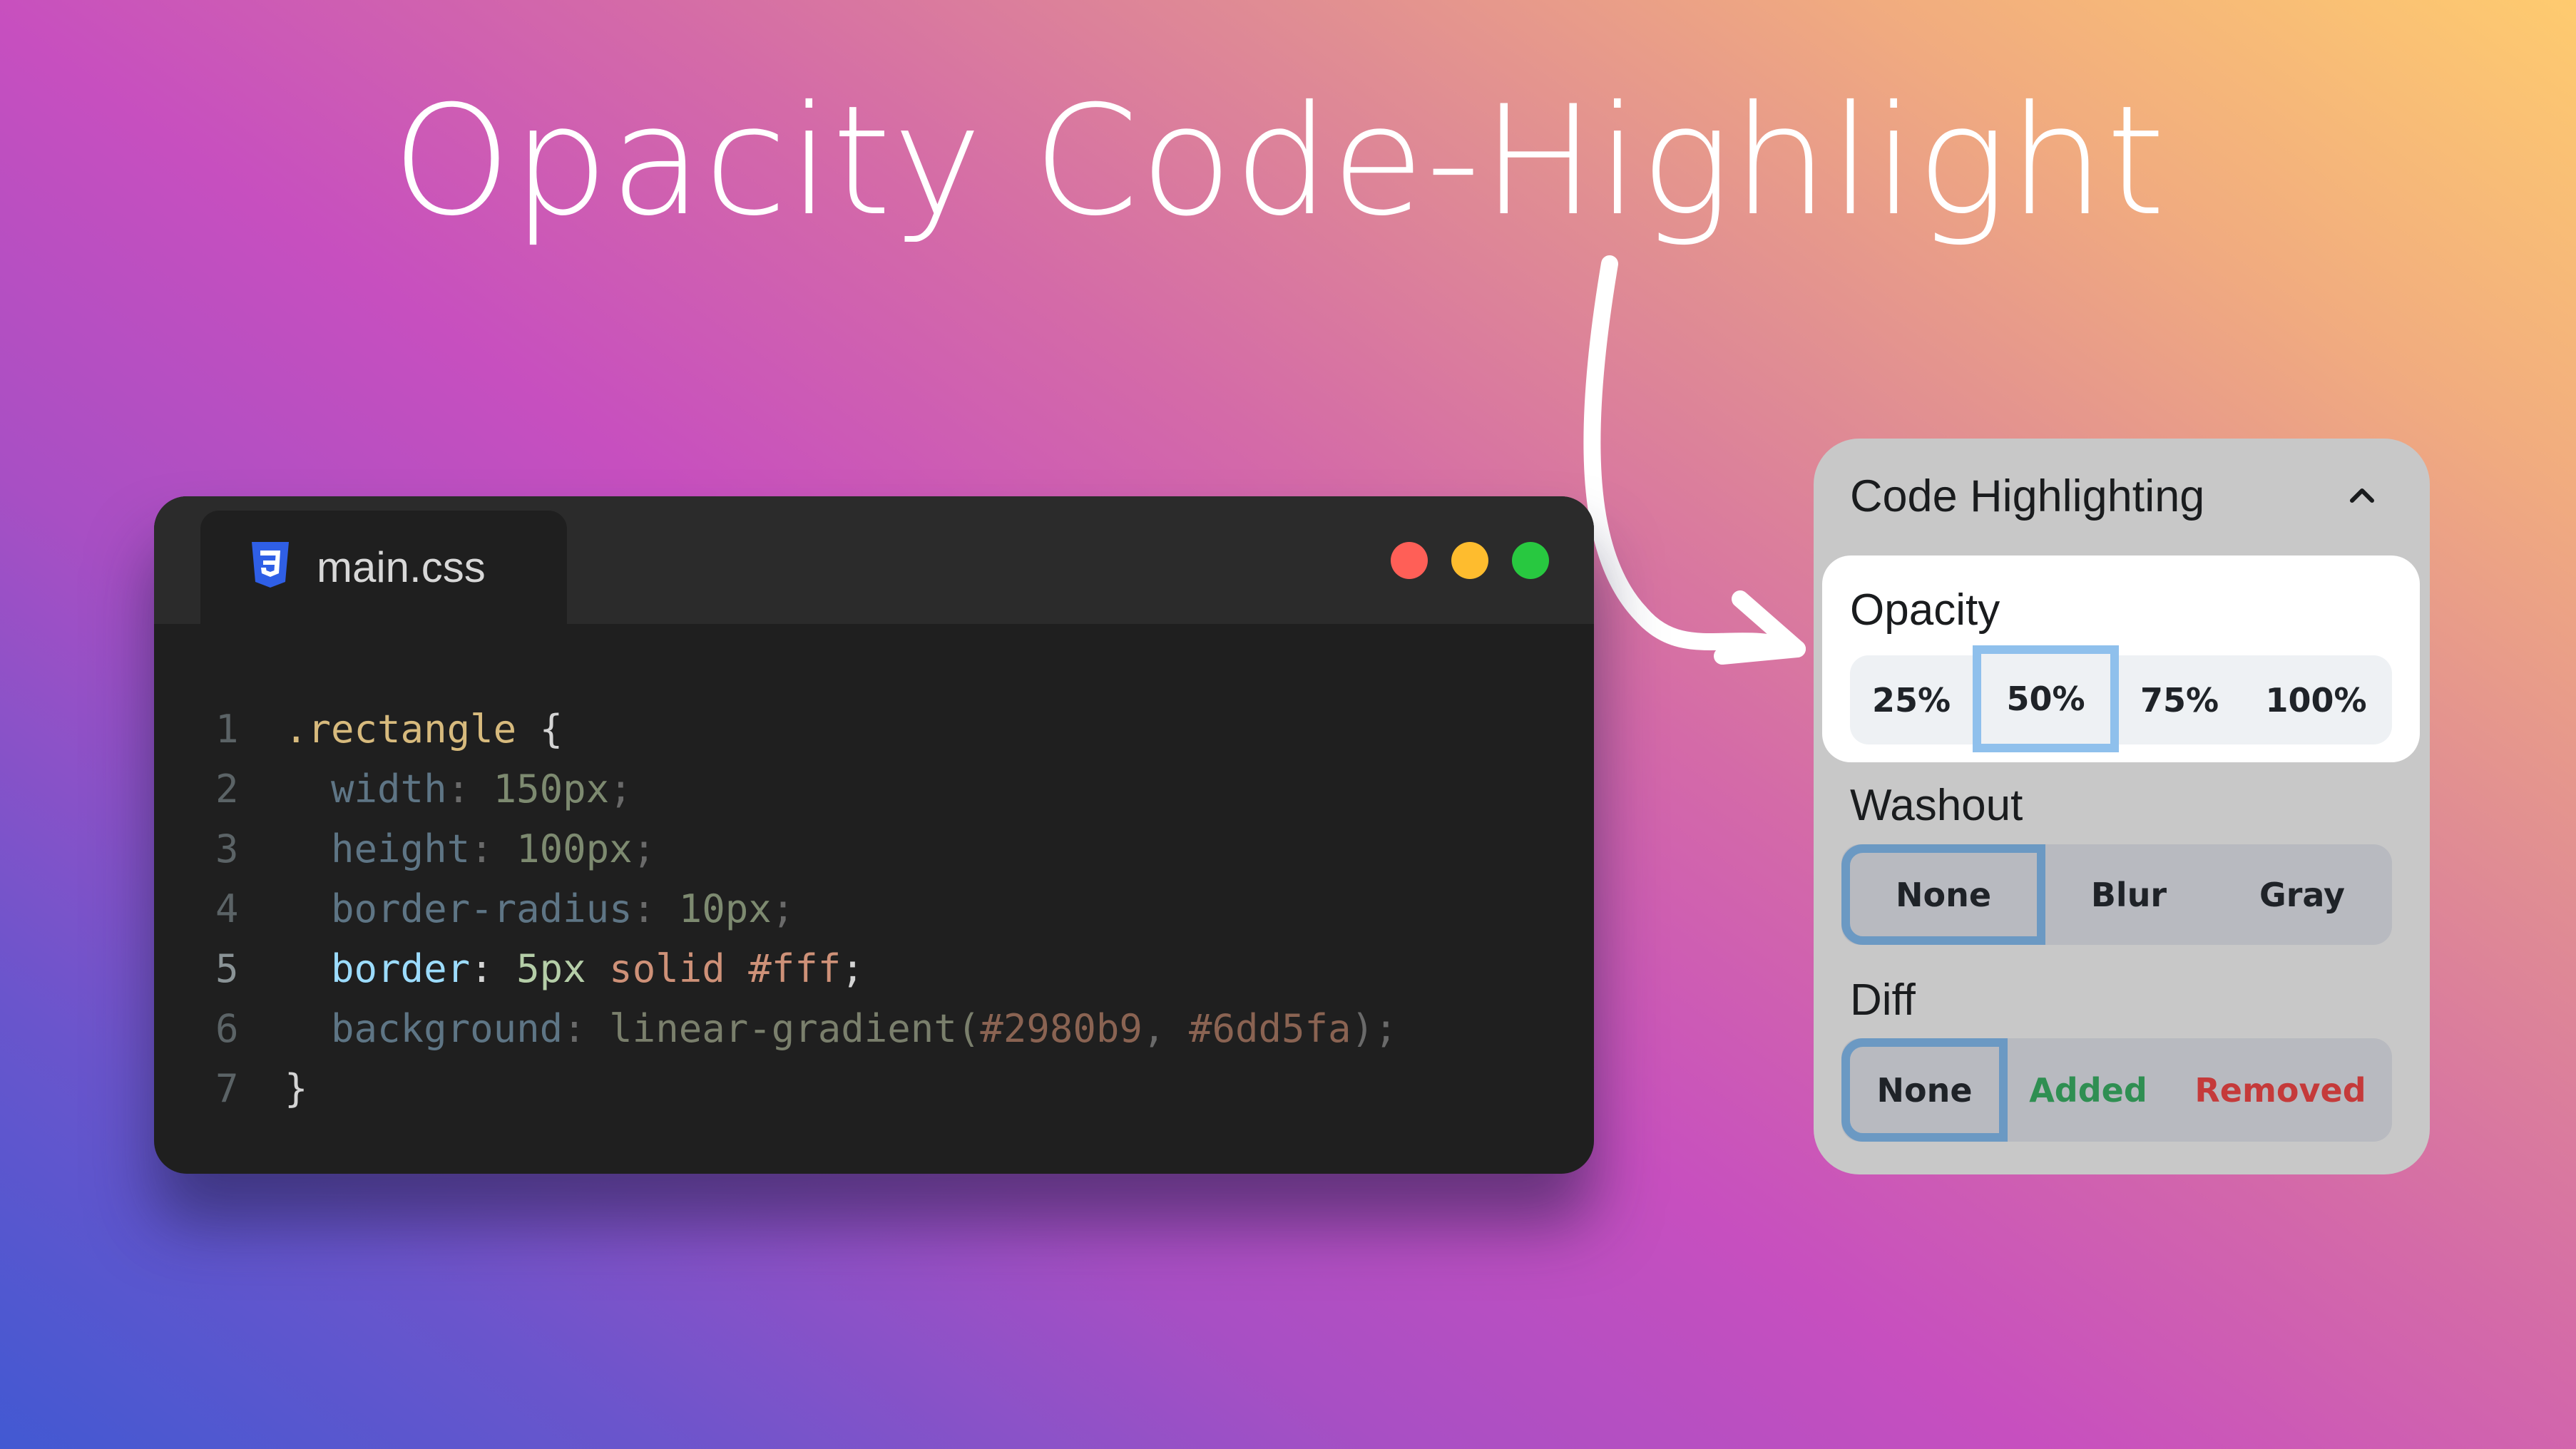 This screenshot has width=2576, height=1449. Describe the element at coordinates (2316, 699) in the screenshot. I see `opacity-option-100: 100%` at that location.